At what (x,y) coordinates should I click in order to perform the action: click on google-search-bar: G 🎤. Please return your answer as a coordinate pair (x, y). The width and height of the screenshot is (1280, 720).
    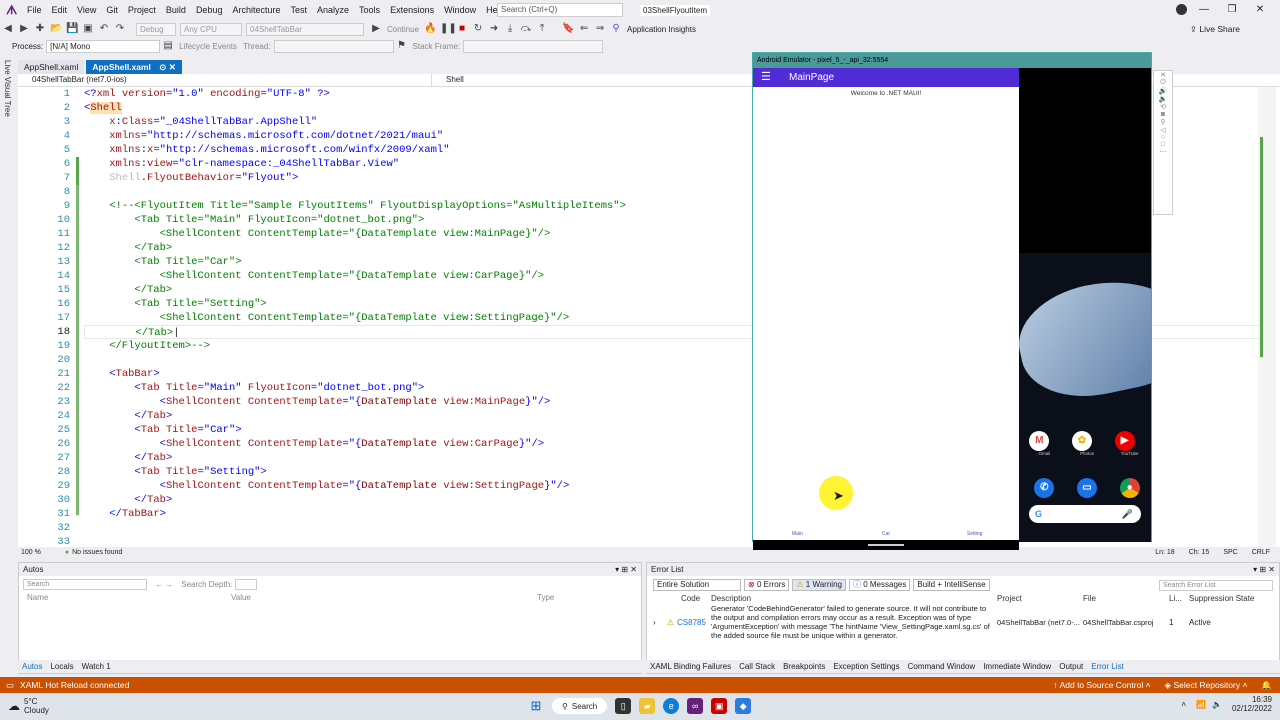
    Looking at the image, I should click on (1085, 514).